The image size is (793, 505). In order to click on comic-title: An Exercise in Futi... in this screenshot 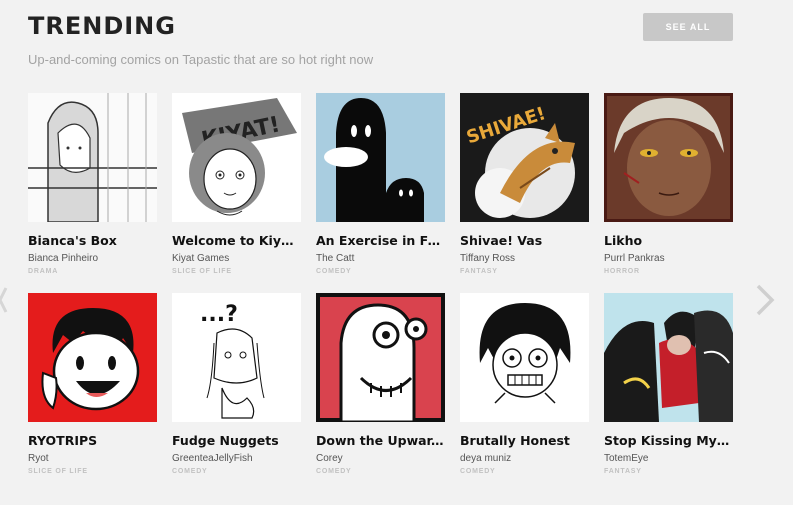, I will do `click(380, 241)`.